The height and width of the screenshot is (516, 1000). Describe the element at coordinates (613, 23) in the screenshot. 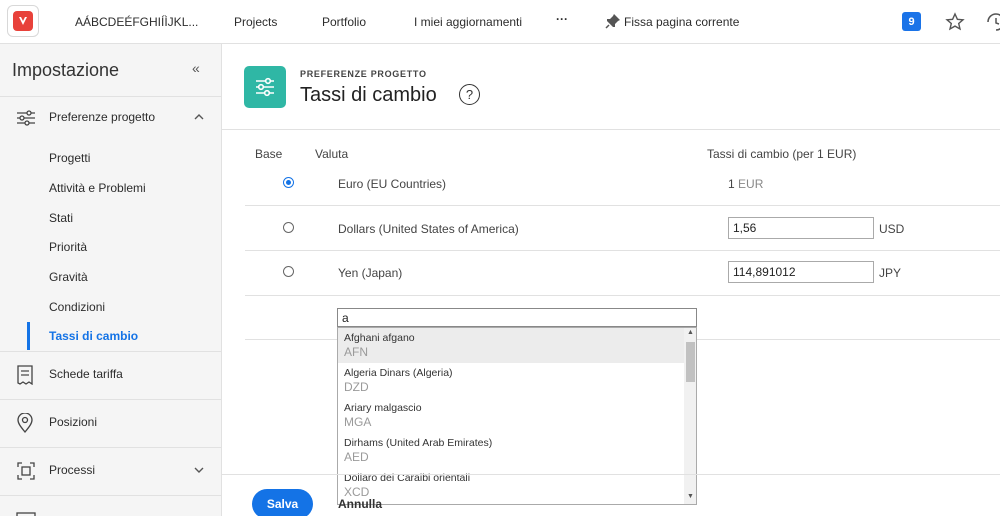

I see `pin-icon` at that location.